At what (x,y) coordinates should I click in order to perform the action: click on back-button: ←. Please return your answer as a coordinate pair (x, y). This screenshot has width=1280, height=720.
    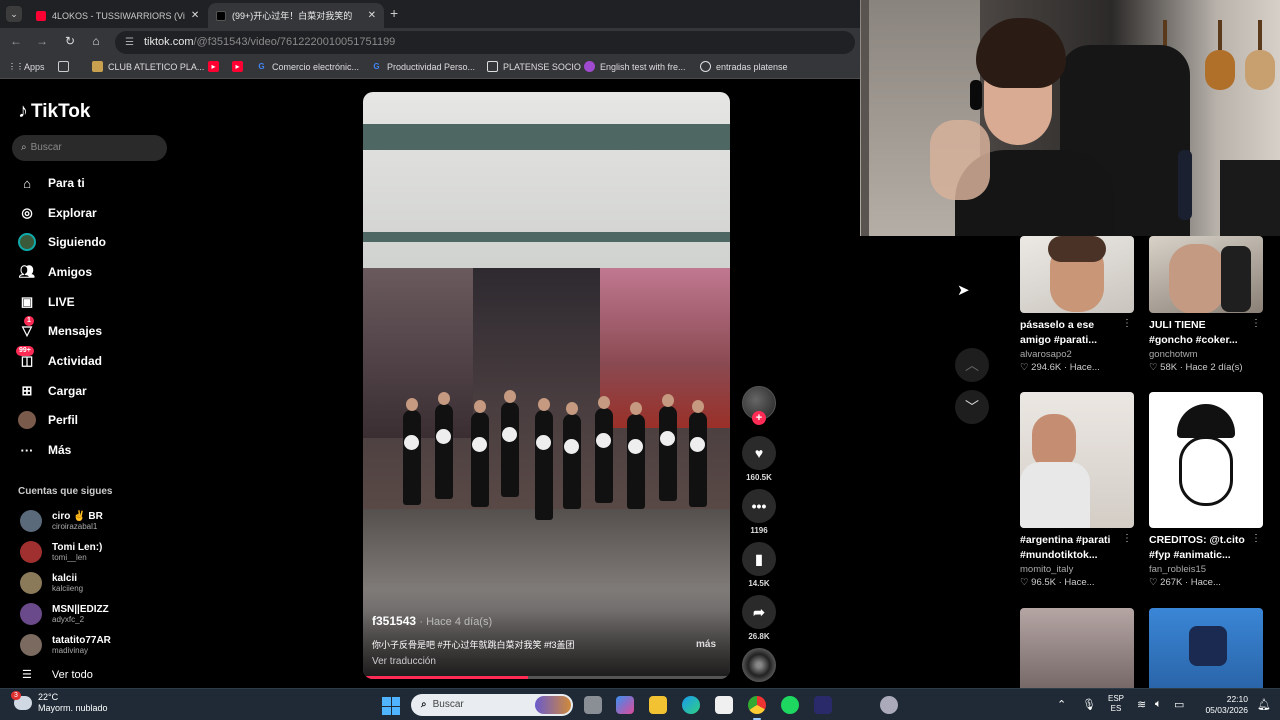
    Looking at the image, I should click on (16, 41).